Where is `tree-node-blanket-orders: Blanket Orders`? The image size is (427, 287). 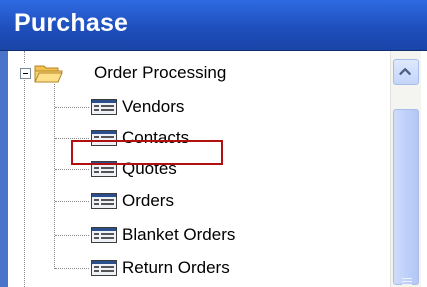
tree-node-blanket-orders: Blanket Orders is located at coordinates (178, 235).